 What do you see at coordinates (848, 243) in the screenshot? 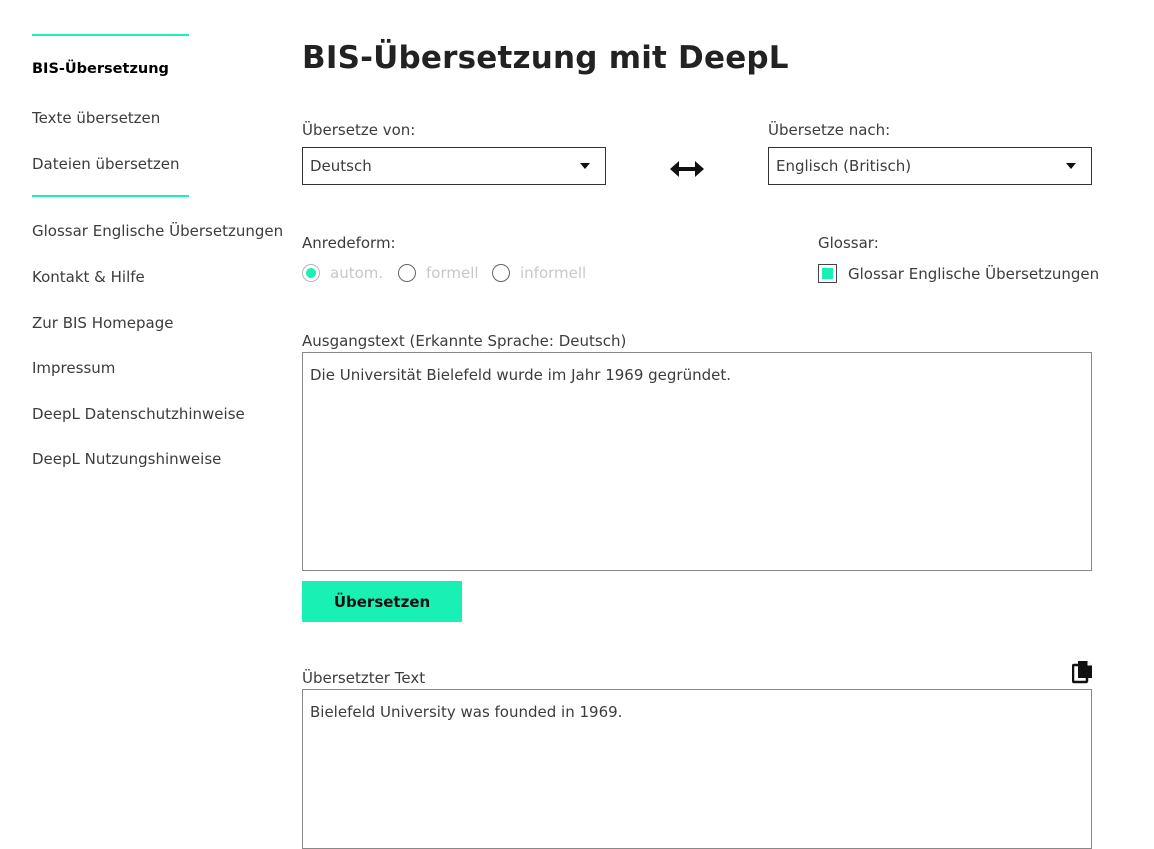
I see `glossary-label: Glossar:` at bounding box center [848, 243].